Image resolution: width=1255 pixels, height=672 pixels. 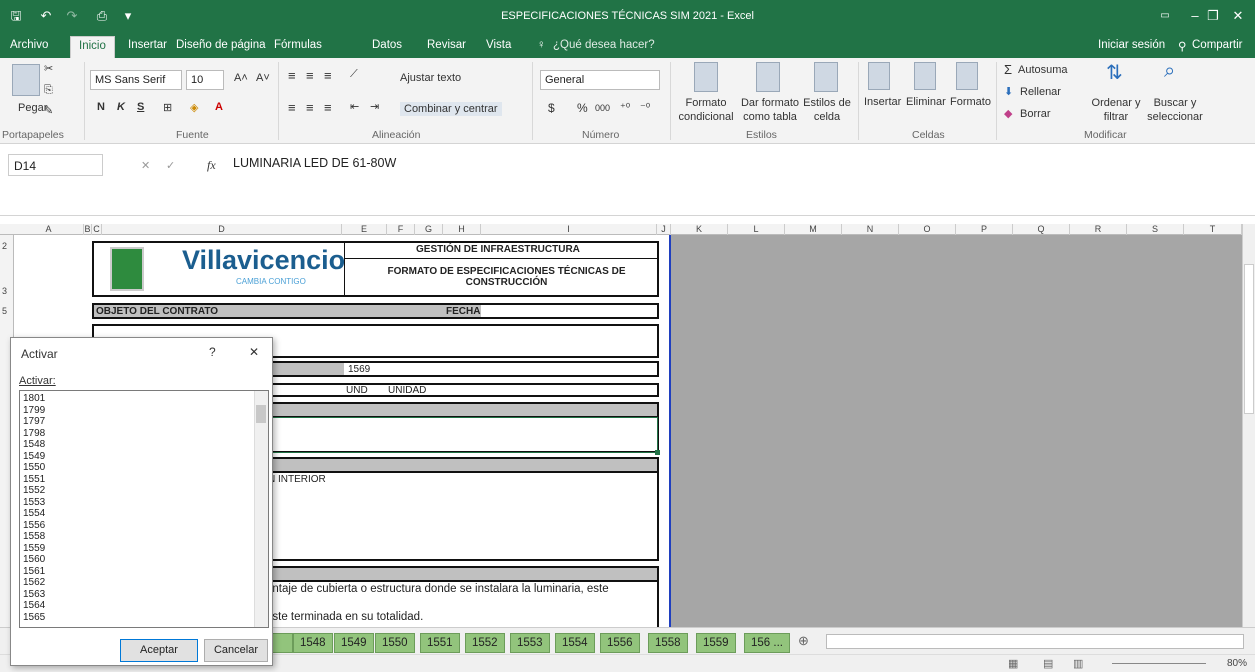 What do you see at coordinates (34, 410) in the screenshot?
I see `list-item: 1799` at bounding box center [34, 410].